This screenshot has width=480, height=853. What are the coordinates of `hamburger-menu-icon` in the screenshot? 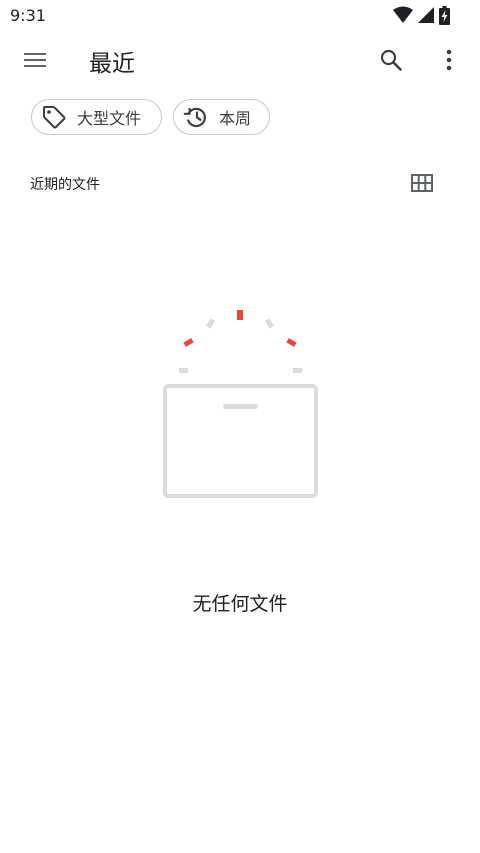 It's located at (35, 60).